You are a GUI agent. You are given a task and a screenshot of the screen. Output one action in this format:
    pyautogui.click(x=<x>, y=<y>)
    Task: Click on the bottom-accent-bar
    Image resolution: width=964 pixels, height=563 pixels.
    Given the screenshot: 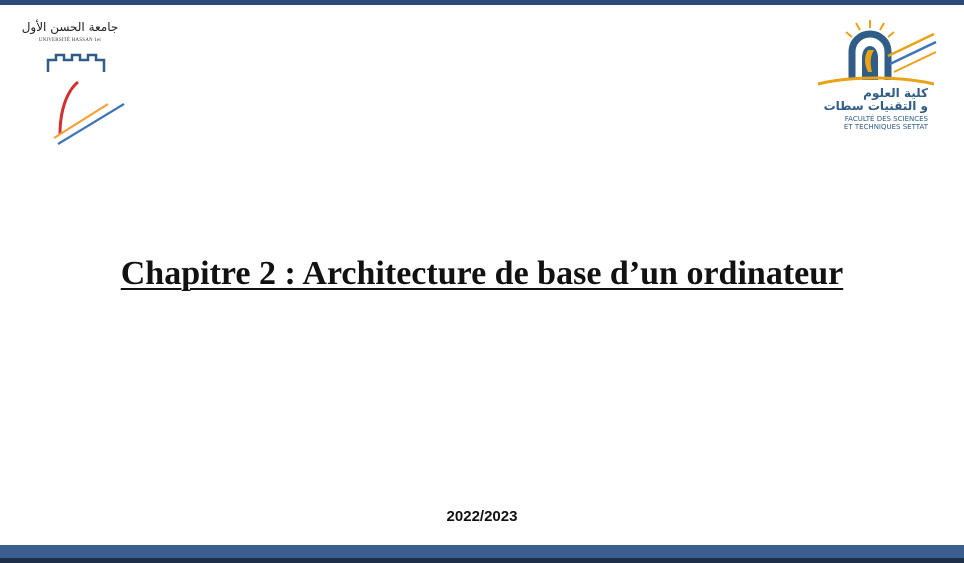 What is the action you would take?
    pyautogui.click(x=482, y=551)
    